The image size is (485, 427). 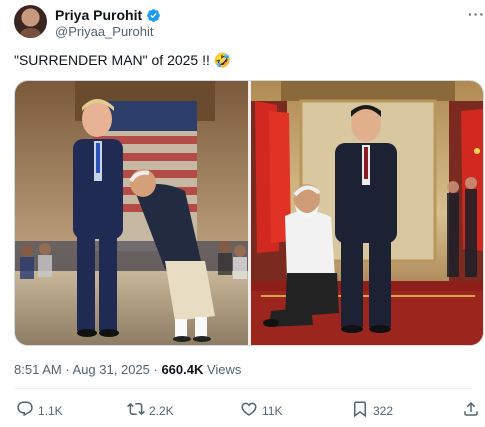 I want to click on reply-count: 1.1K, so click(x=50, y=410).